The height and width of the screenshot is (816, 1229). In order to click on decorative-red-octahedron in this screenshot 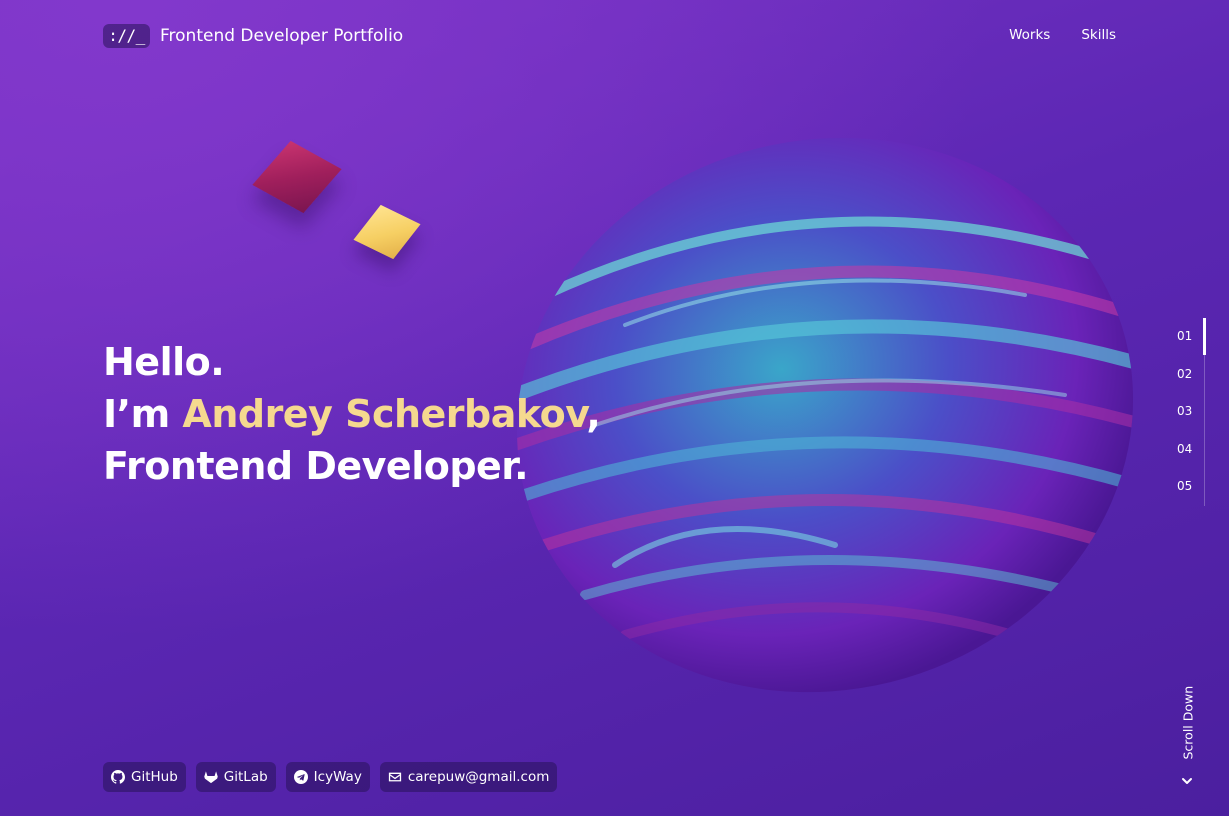, I will do `click(297, 177)`.